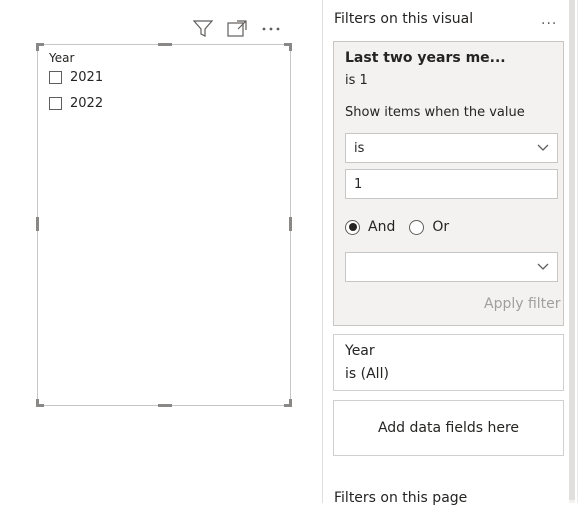  What do you see at coordinates (359, 148) in the screenshot?
I see `condition-dropdown-value: is` at bounding box center [359, 148].